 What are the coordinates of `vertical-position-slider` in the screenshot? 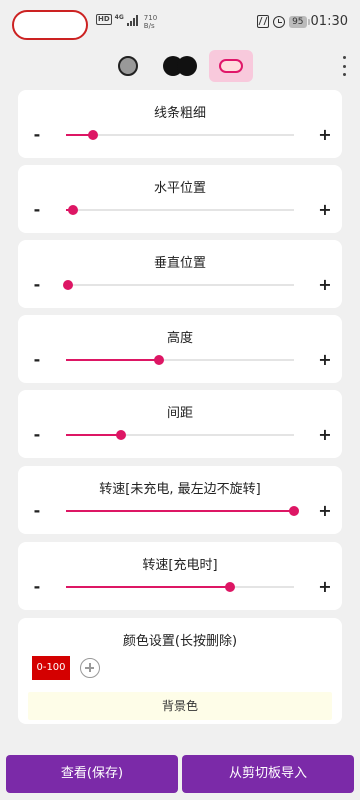 It's located at (178, 285).